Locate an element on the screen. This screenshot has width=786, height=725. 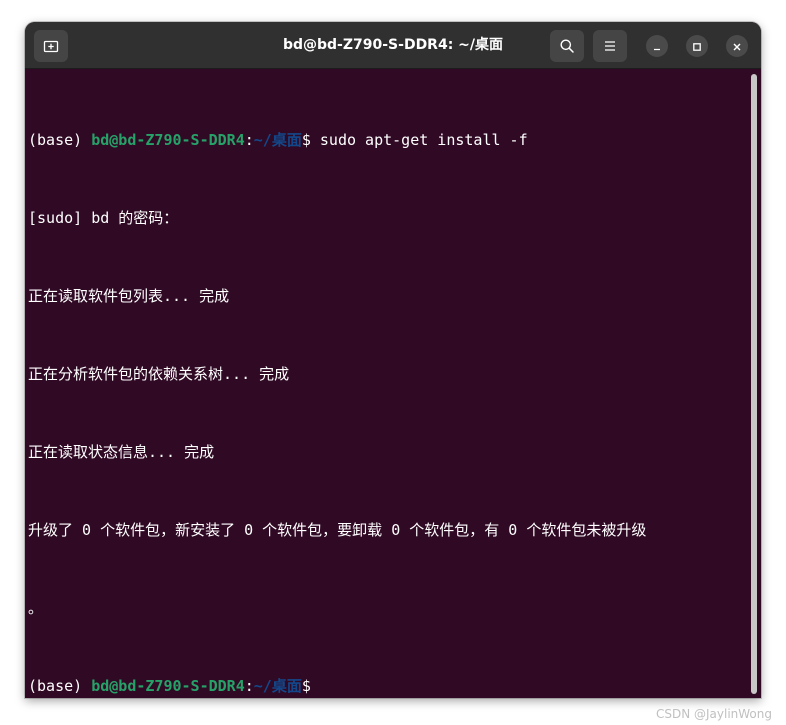
new-tab-icon is located at coordinates (51, 46).